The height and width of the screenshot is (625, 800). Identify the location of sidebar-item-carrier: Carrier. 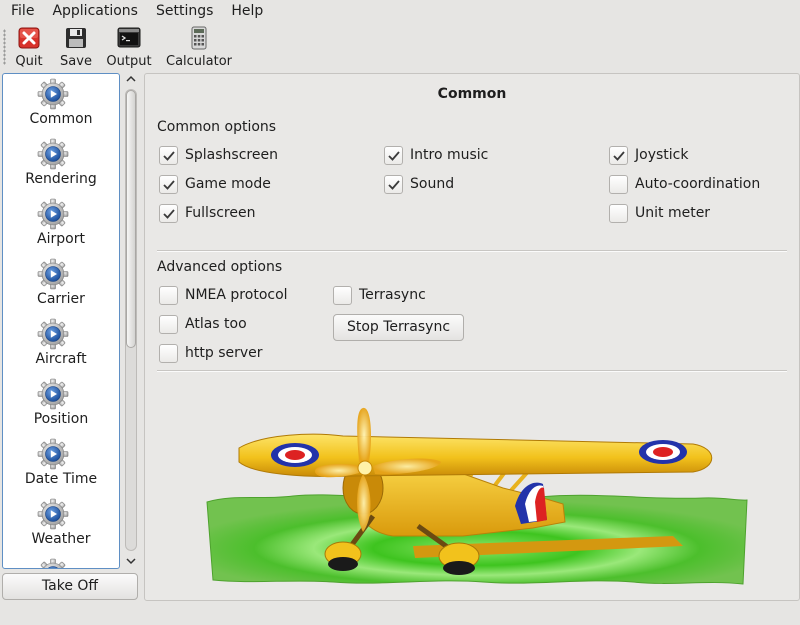
(61, 284).